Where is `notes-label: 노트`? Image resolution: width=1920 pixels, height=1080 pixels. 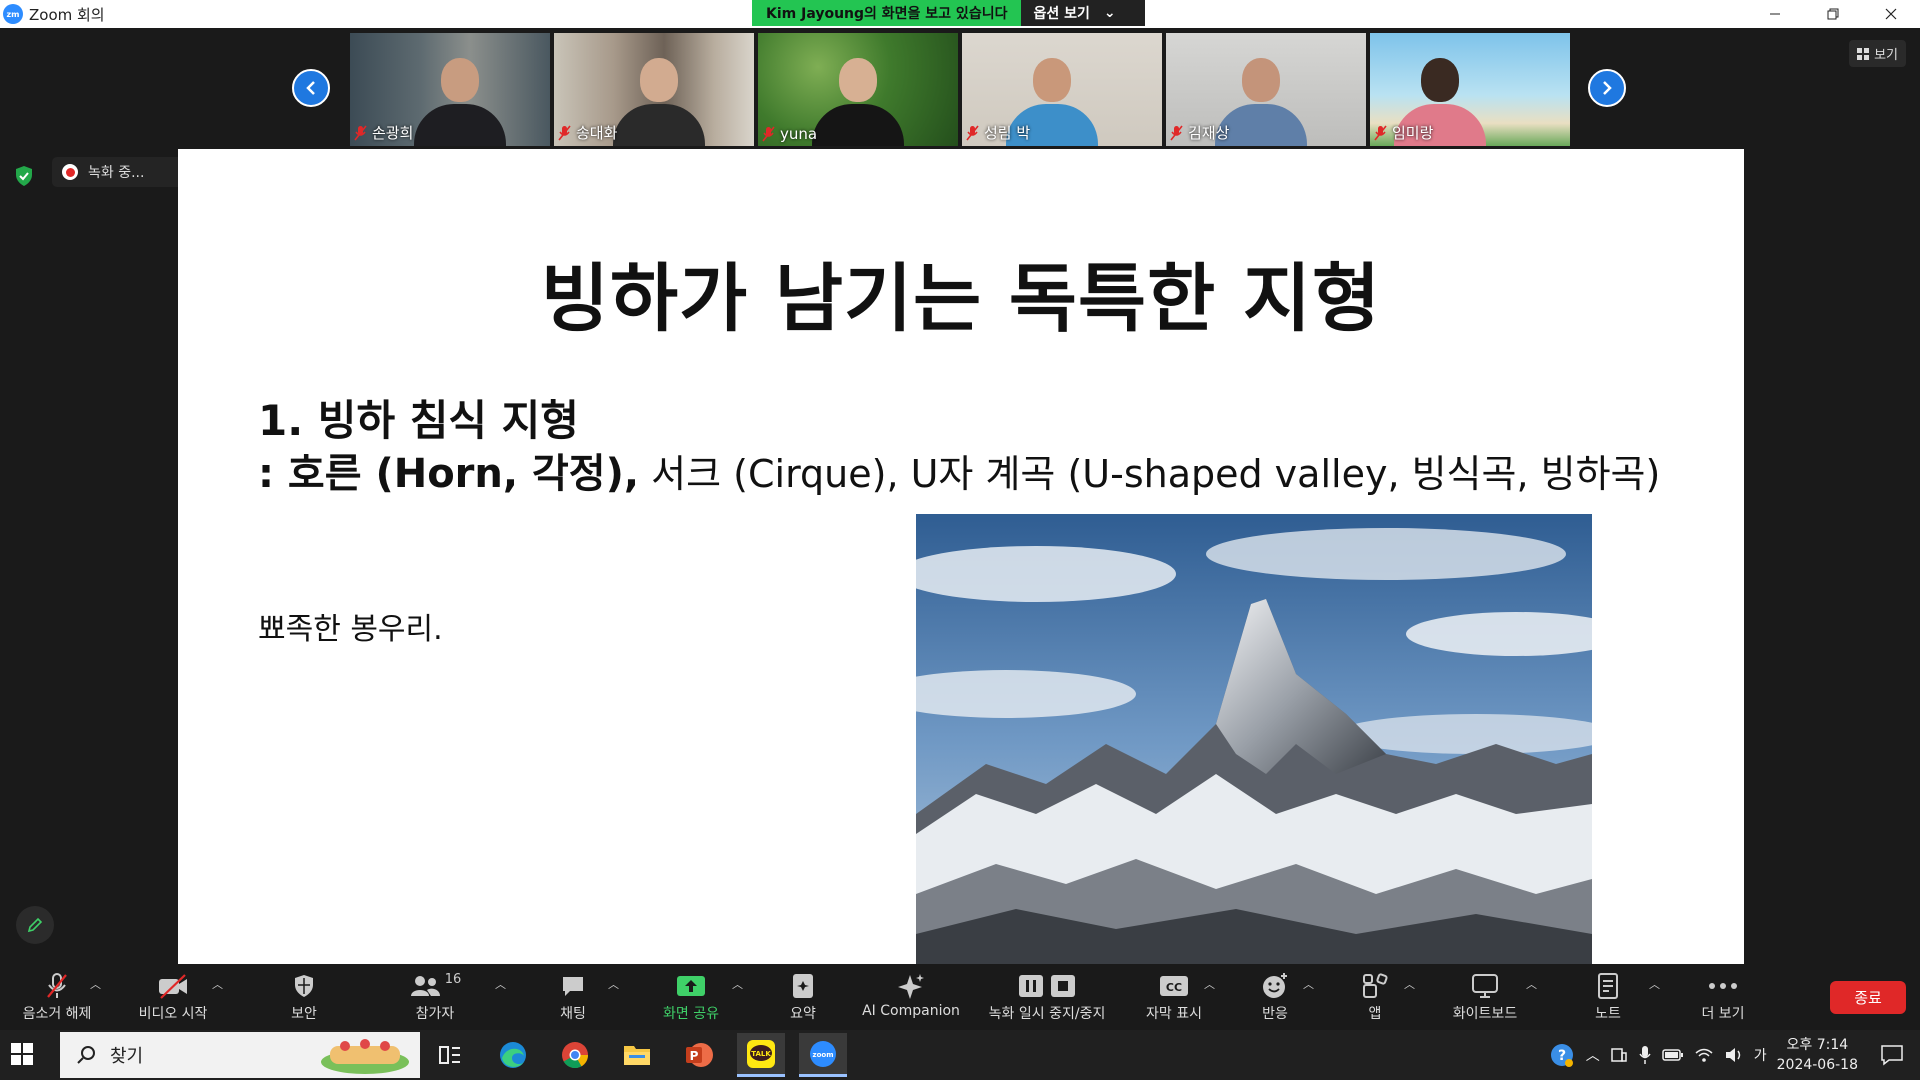
notes-label: 노트 is located at coordinates (1608, 1014).